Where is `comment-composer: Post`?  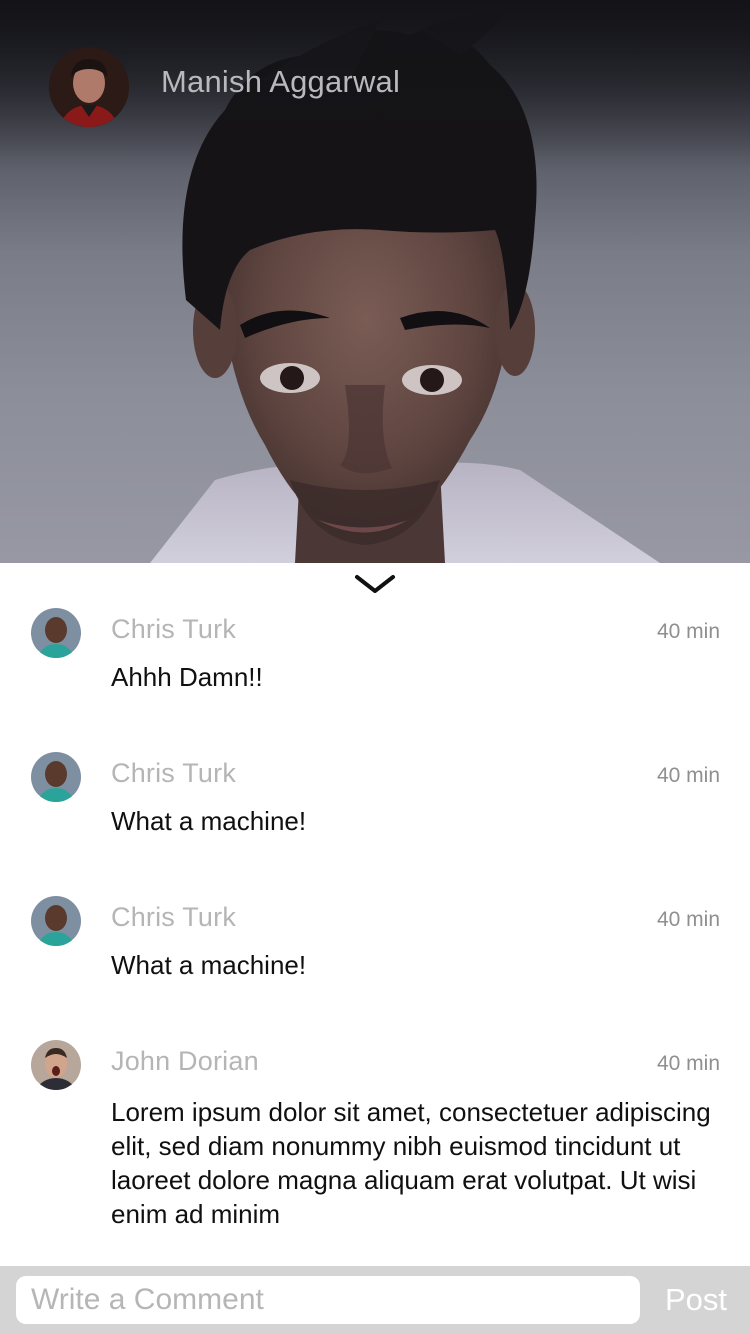
comment-composer: Post is located at coordinates (375, 1300).